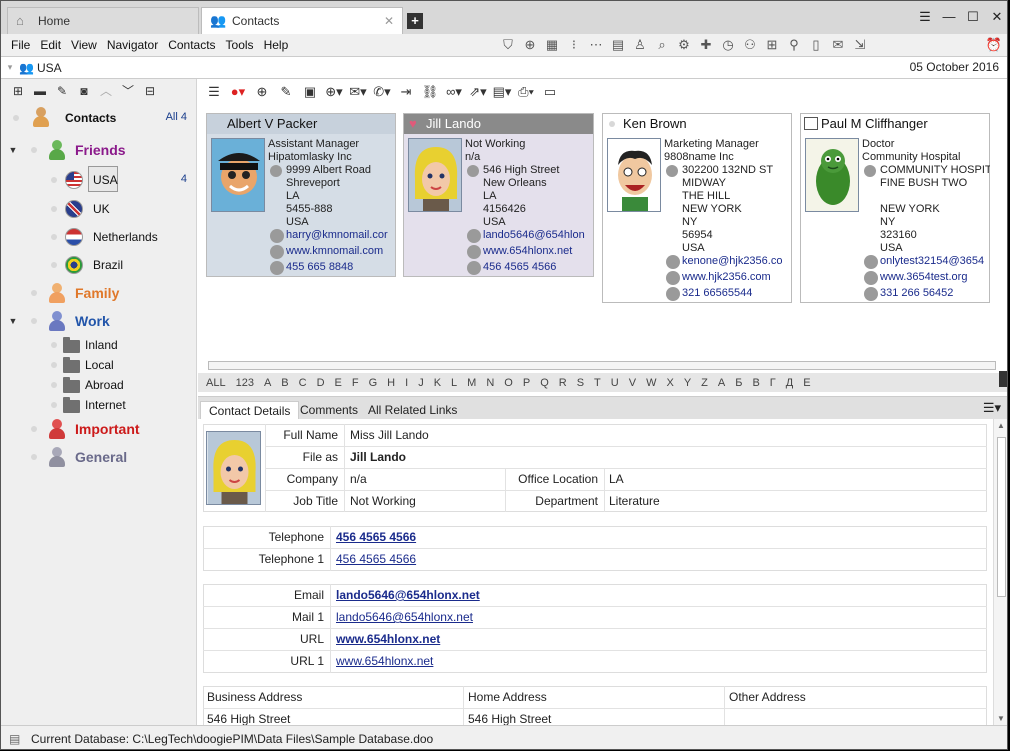  What do you see at coordinates (454, 92) in the screenshot?
I see `link-icon: ∞▾` at bounding box center [454, 92].